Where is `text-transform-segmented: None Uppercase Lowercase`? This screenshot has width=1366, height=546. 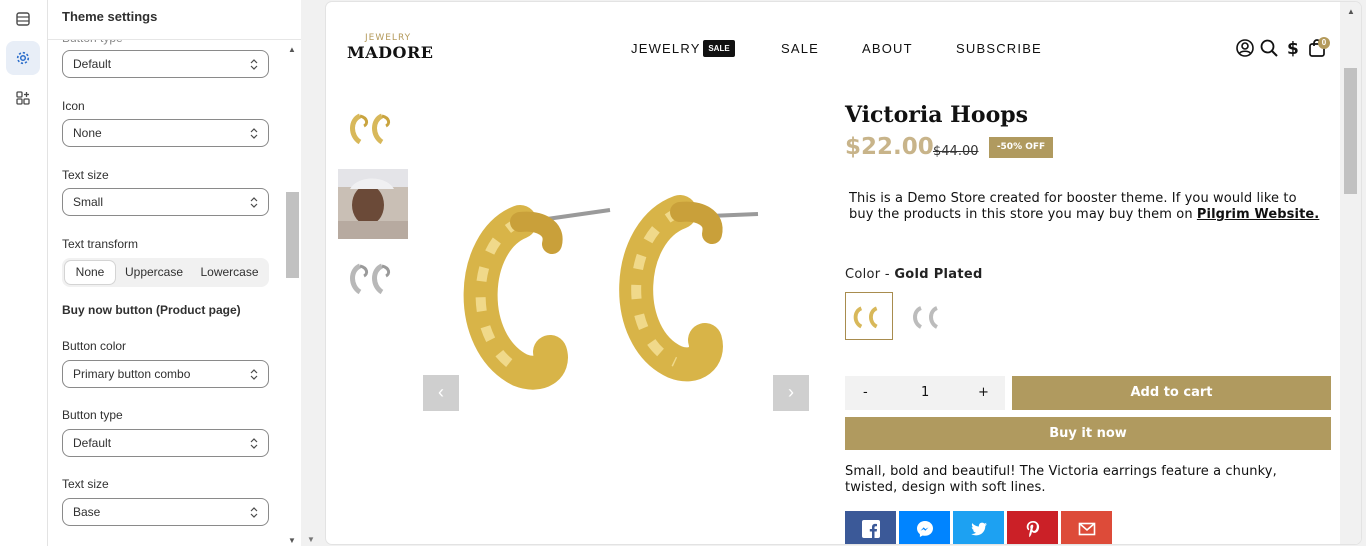
text-transform-segmented: None Uppercase Lowercase is located at coordinates (165, 272).